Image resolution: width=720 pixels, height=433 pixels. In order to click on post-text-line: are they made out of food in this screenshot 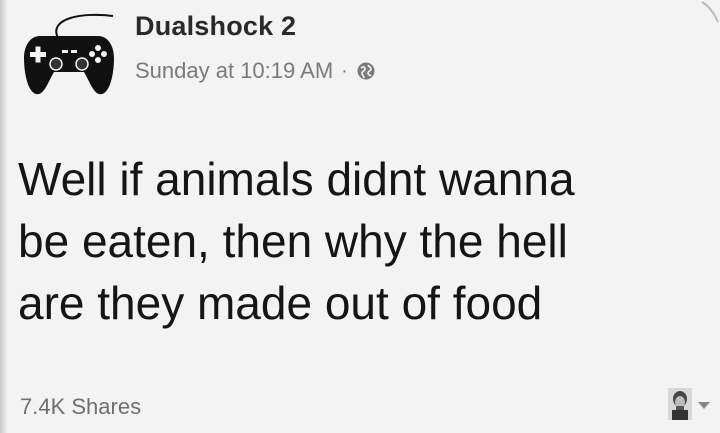, I will do `click(280, 303)`.